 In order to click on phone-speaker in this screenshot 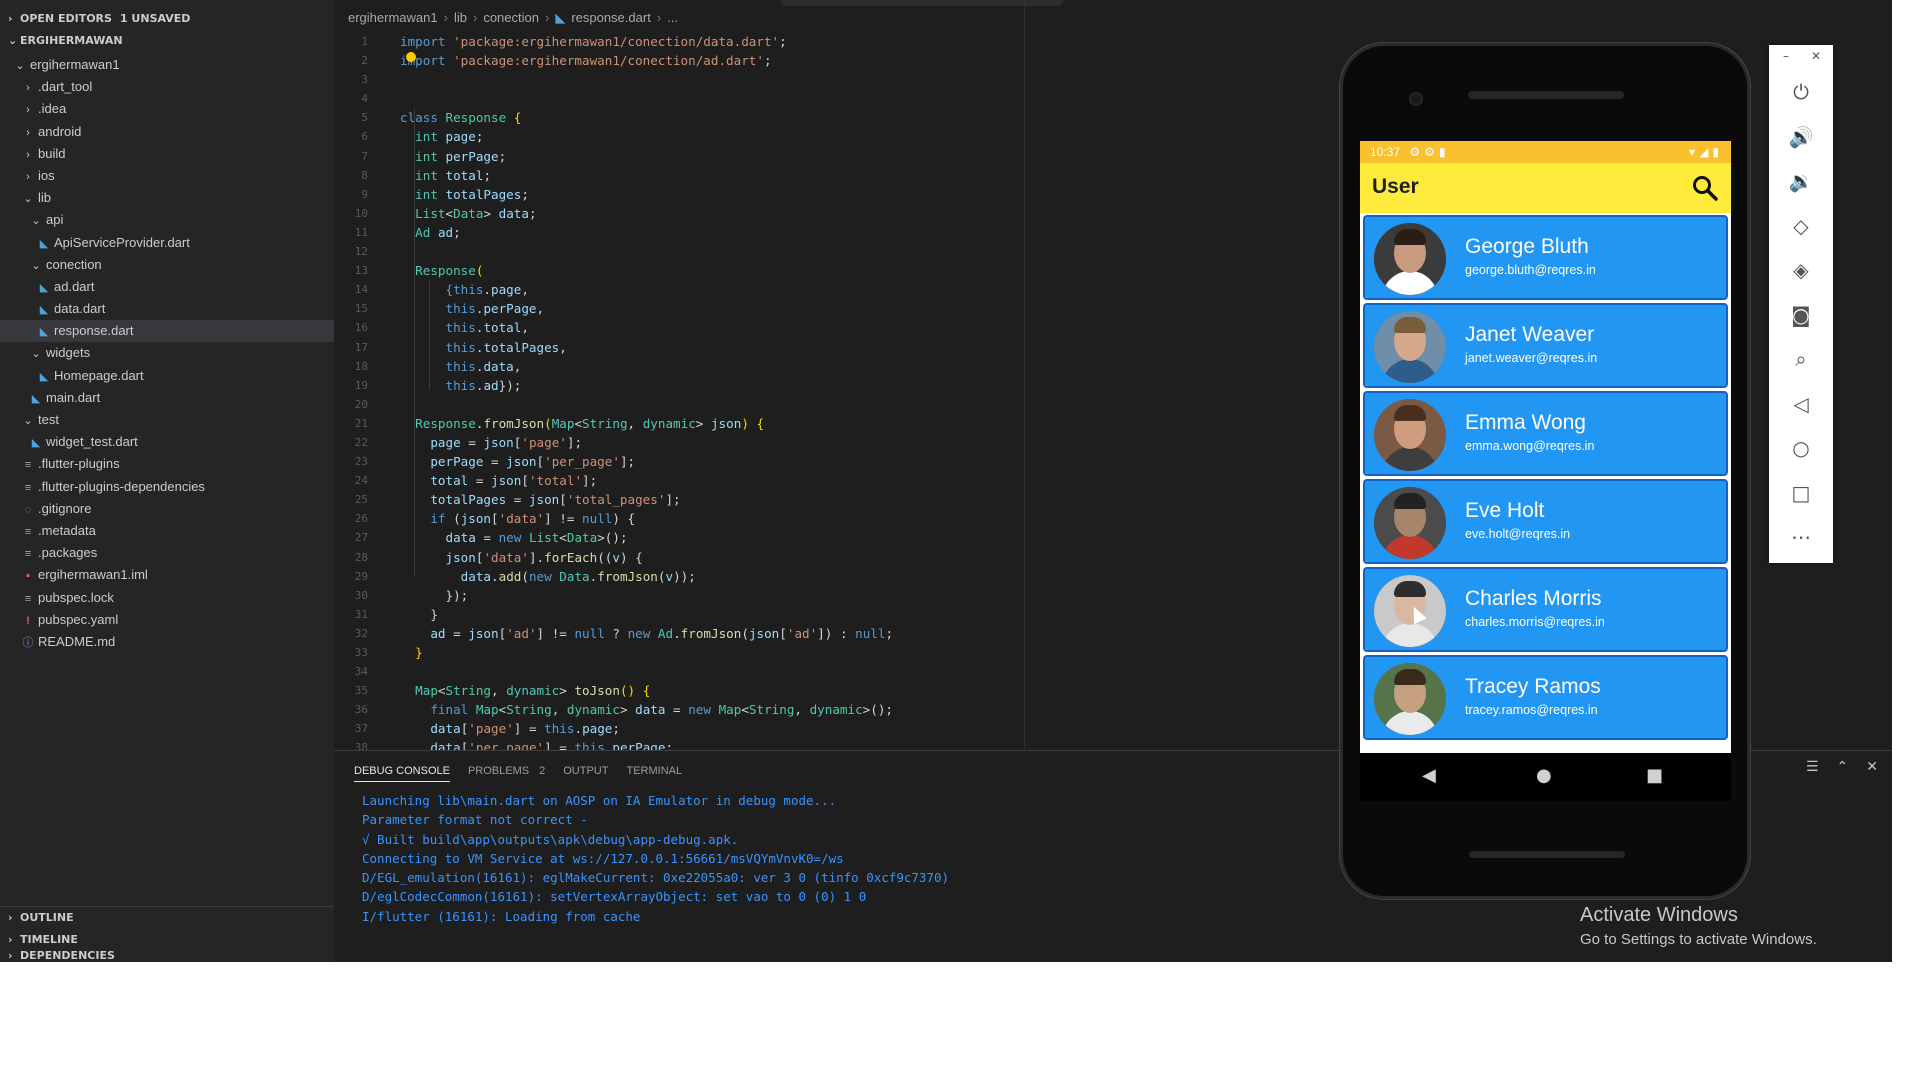, I will do `click(1546, 95)`.